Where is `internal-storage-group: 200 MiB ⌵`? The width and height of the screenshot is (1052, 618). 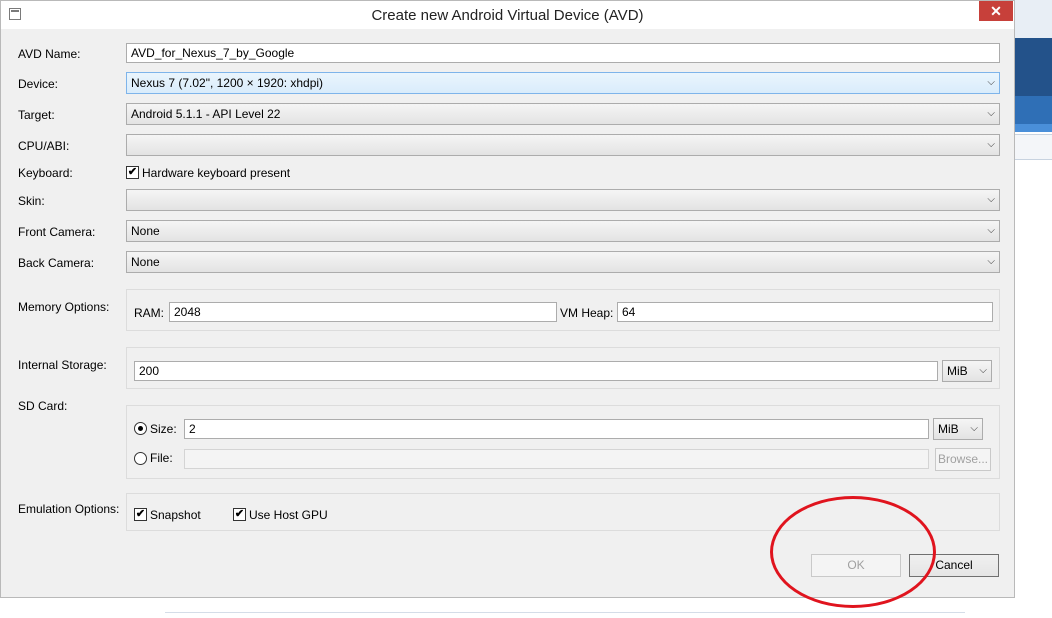
internal-storage-group: 200 MiB ⌵ is located at coordinates (563, 368).